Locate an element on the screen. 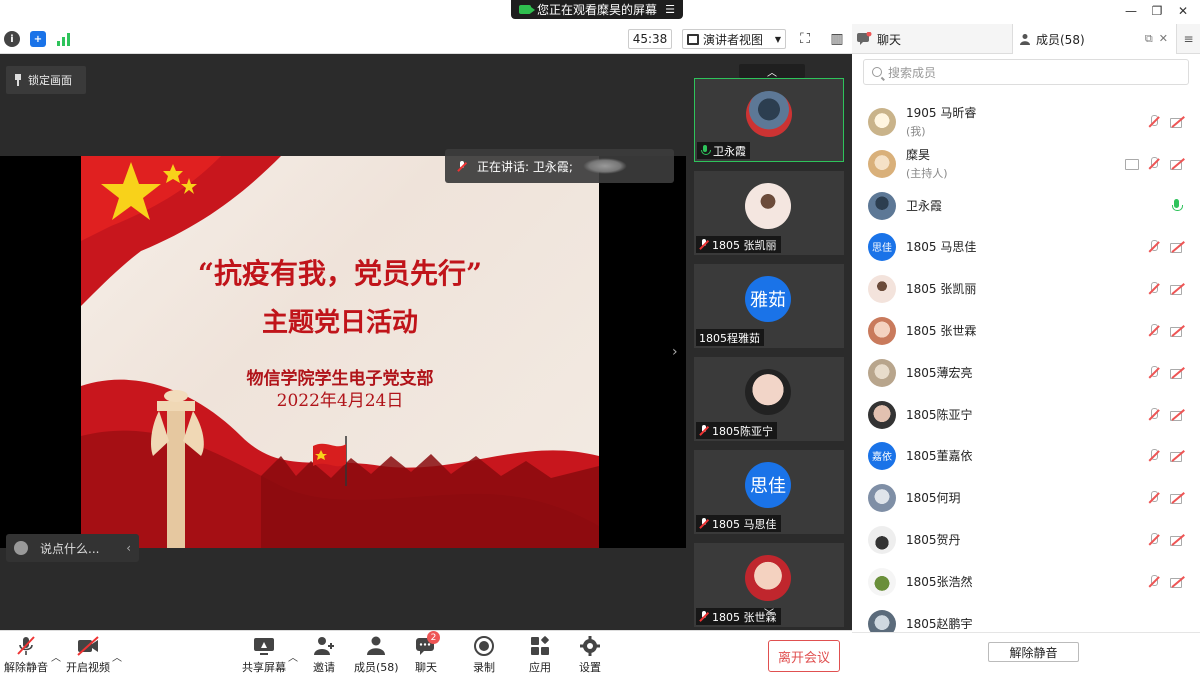 The height and width of the screenshot is (675, 1200). chat-button: 2 聊天 is located at coordinates (427, 653).